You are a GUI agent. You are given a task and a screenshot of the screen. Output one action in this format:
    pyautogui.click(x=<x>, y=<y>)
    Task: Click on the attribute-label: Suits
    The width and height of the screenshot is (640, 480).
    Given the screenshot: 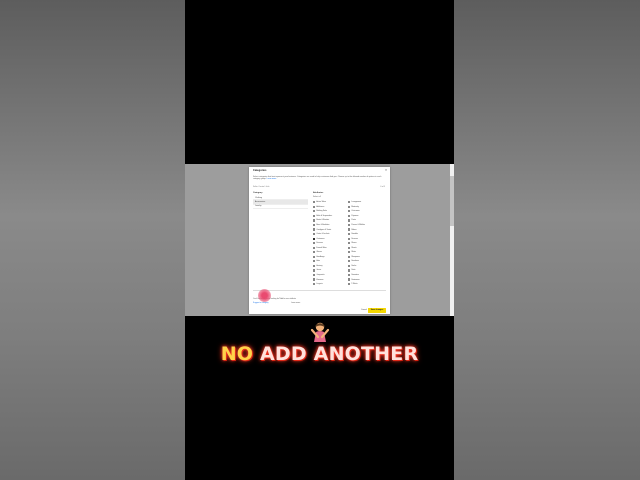 What is the action you would take?
    pyautogui.click(x=353, y=270)
    